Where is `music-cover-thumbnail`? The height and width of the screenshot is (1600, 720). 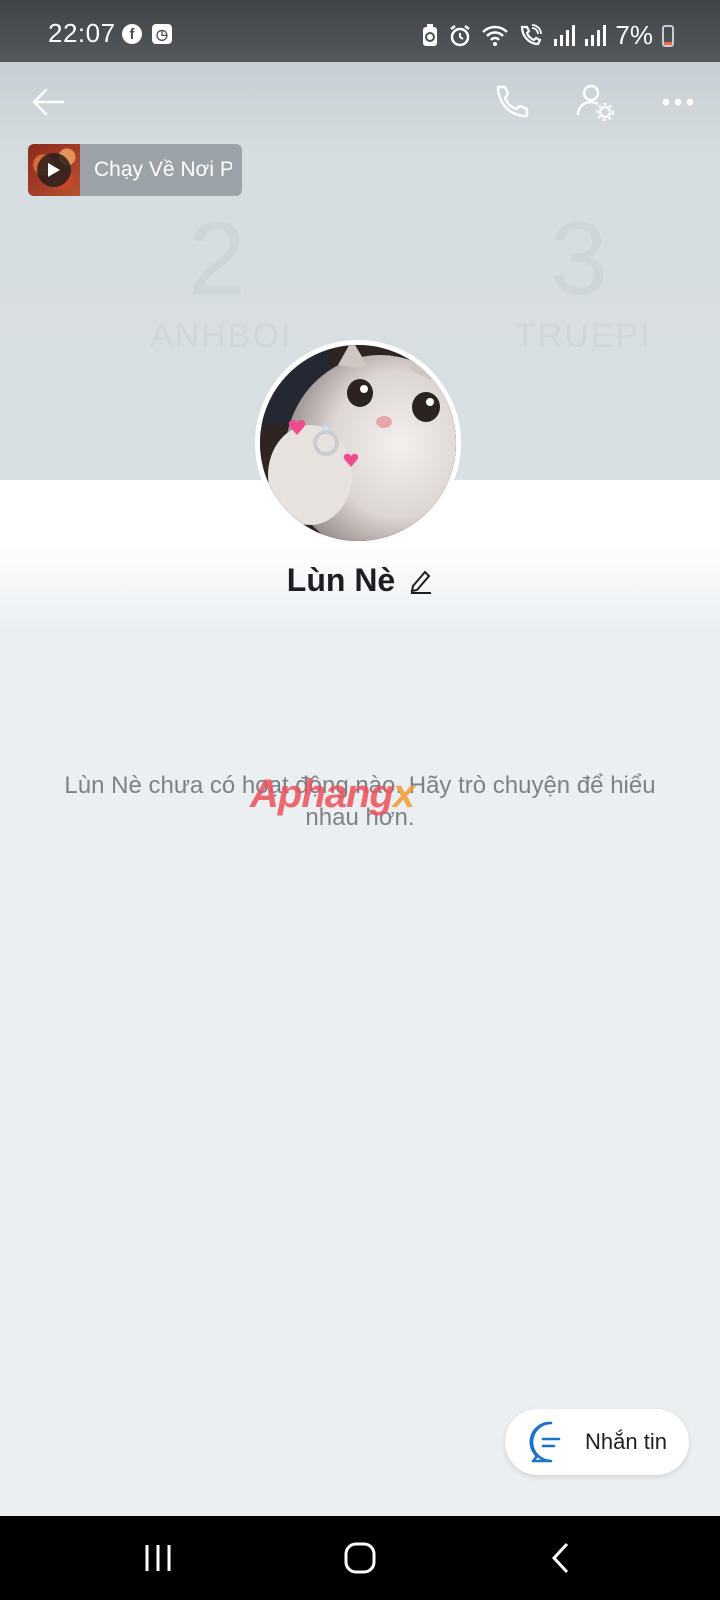 music-cover-thumbnail is located at coordinates (54, 170).